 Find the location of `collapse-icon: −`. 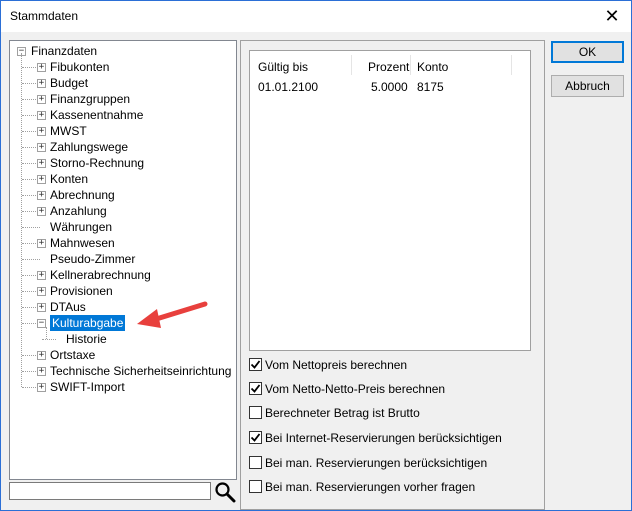

collapse-icon: − is located at coordinates (41, 323).